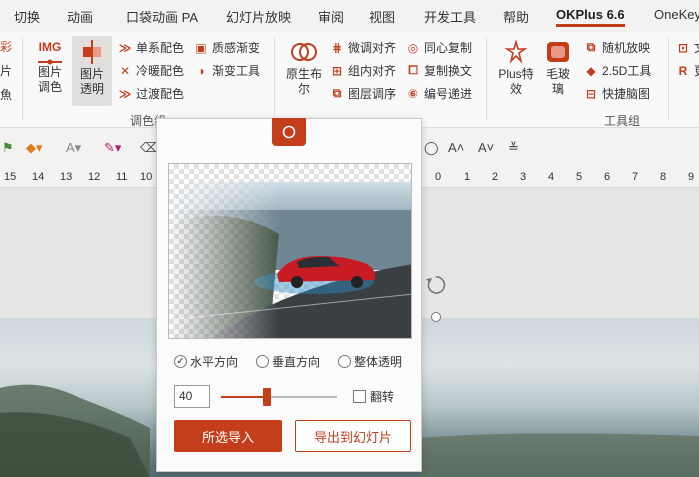 This screenshot has height=477, width=699. I want to click on vertical-option: 垂直方向, so click(288, 361).